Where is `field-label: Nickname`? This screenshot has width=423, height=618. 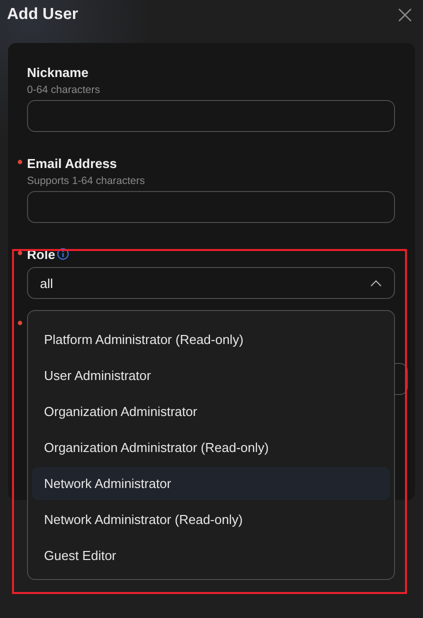
field-label: Nickname is located at coordinates (57, 72).